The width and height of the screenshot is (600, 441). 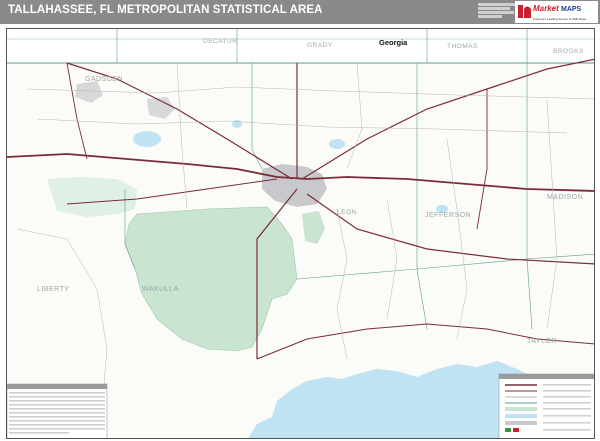 I want to click on county-label-wakulla: WAKULLA, so click(x=160, y=289).